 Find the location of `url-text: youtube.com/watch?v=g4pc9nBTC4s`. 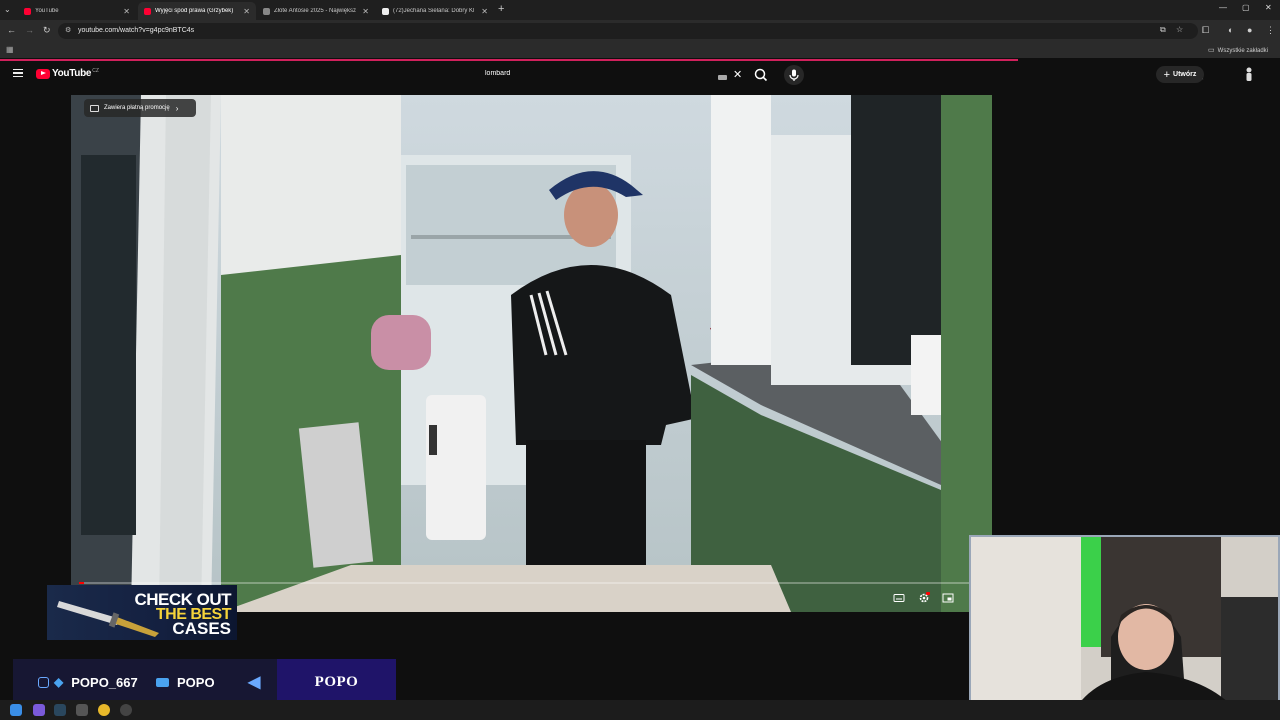

url-text: youtube.com/watch?v=g4pc9nBTC4s is located at coordinates (136, 30).